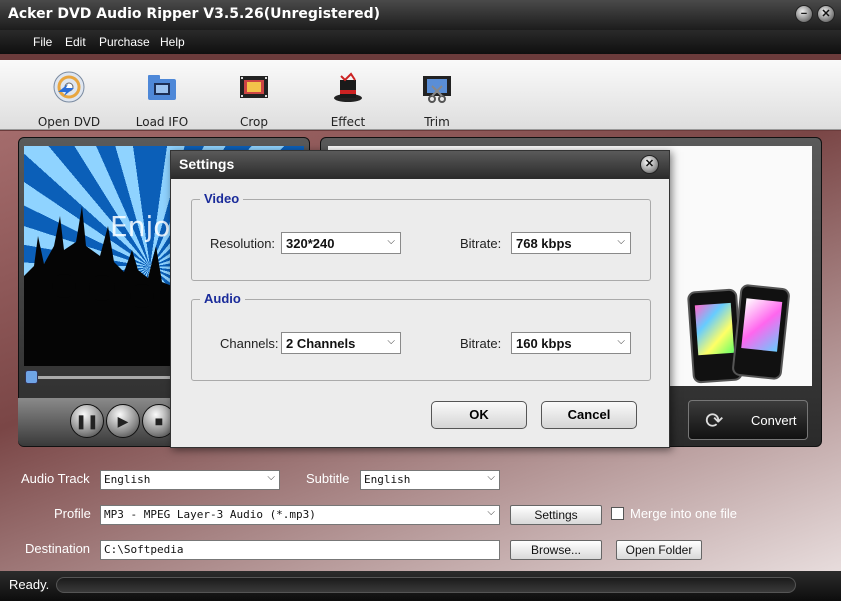 This screenshot has height=601, width=841. Describe the element at coordinates (144, 549) in the screenshot. I see `destination-value: C:\Softpedia` at that location.